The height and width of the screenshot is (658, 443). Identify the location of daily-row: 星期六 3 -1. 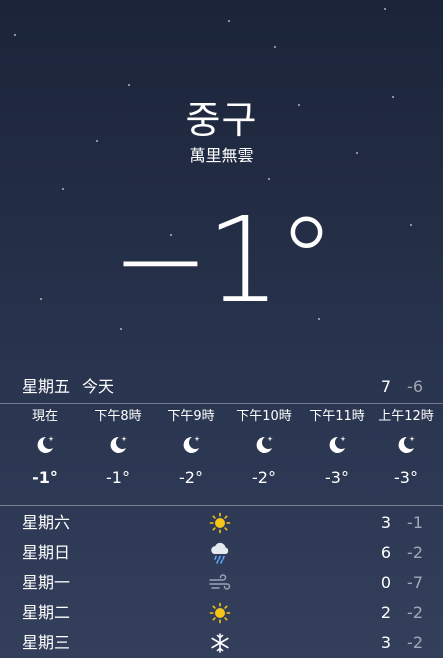
(221, 523).